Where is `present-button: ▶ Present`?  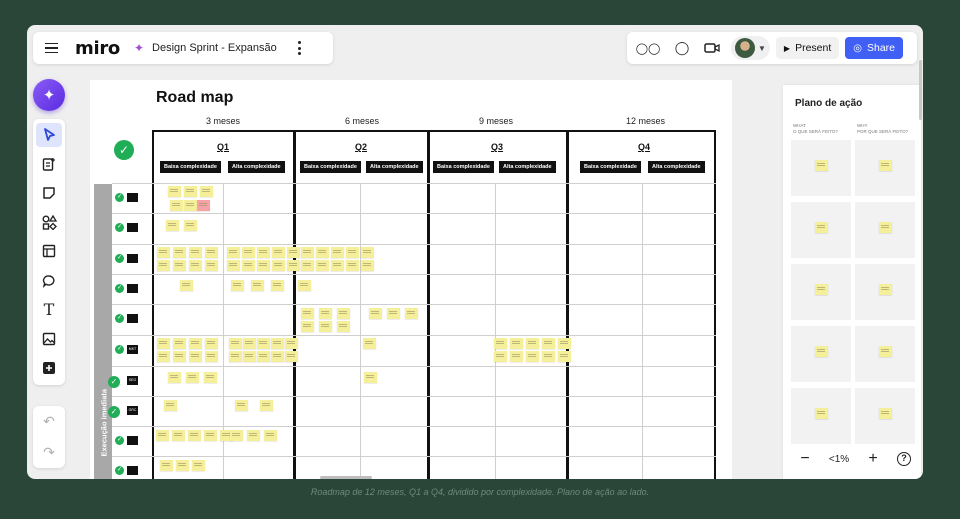
present-button: ▶ Present is located at coordinates (807, 48).